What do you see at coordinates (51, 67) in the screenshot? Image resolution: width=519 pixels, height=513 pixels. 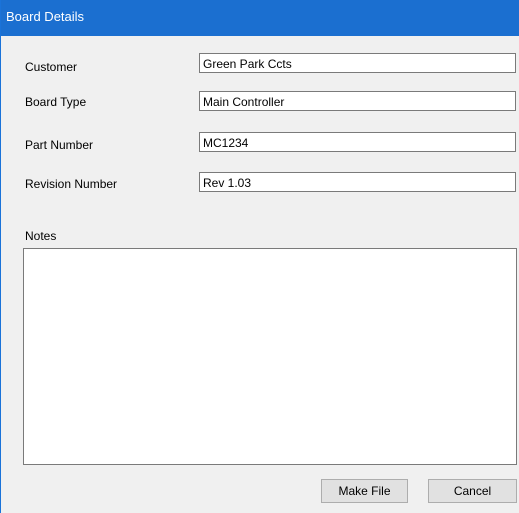 I see `customer-label: Customer` at bounding box center [51, 67].